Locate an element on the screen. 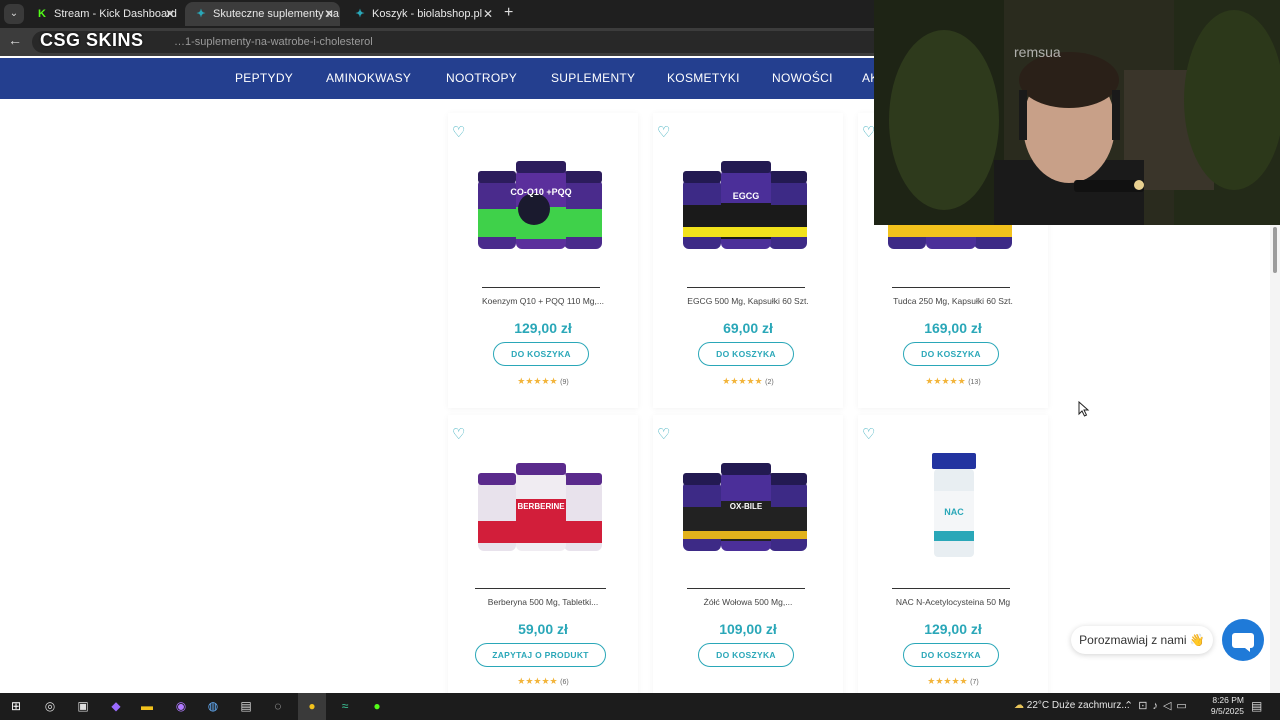 Image resolution: width=1280 pixels, height=720 pixels. rating: ★★★★★ (13) is located at coordinates (953, 381).